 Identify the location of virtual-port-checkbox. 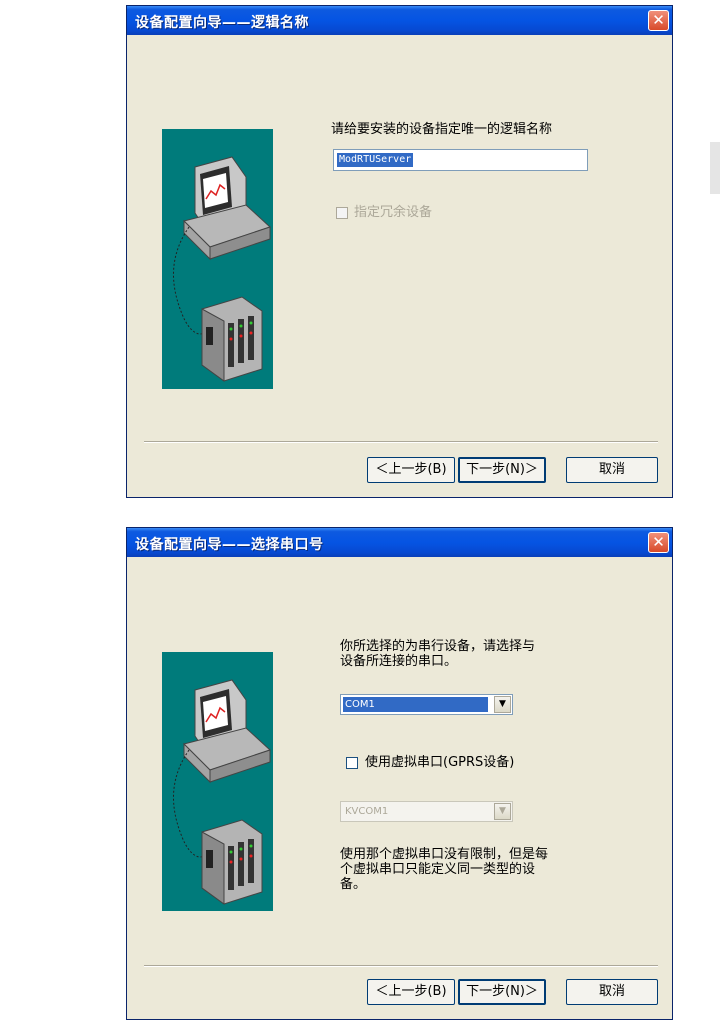
(352, 763).